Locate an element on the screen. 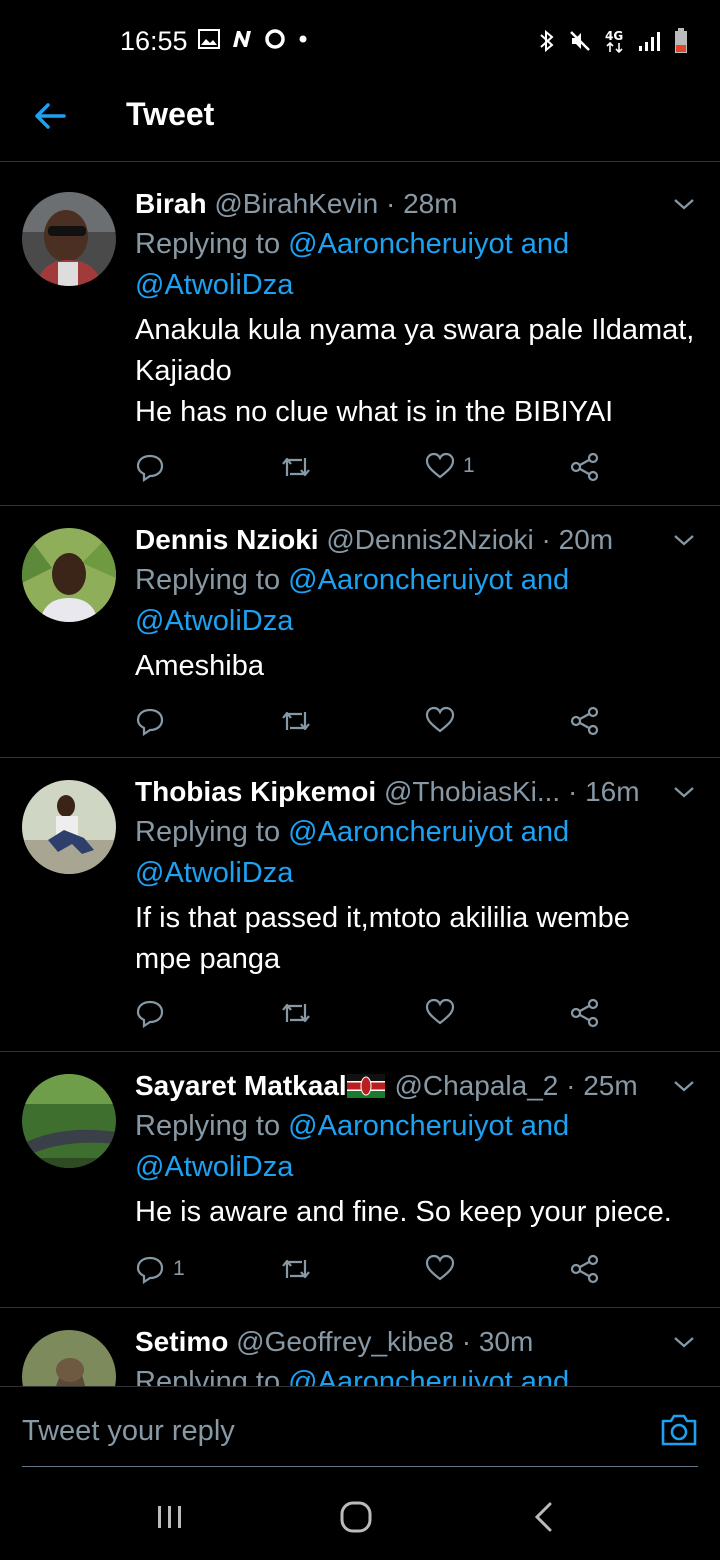 This screenshot has width=720, height=1560. reply-input: Tweet your reply is located at coordinates (128, 1431).